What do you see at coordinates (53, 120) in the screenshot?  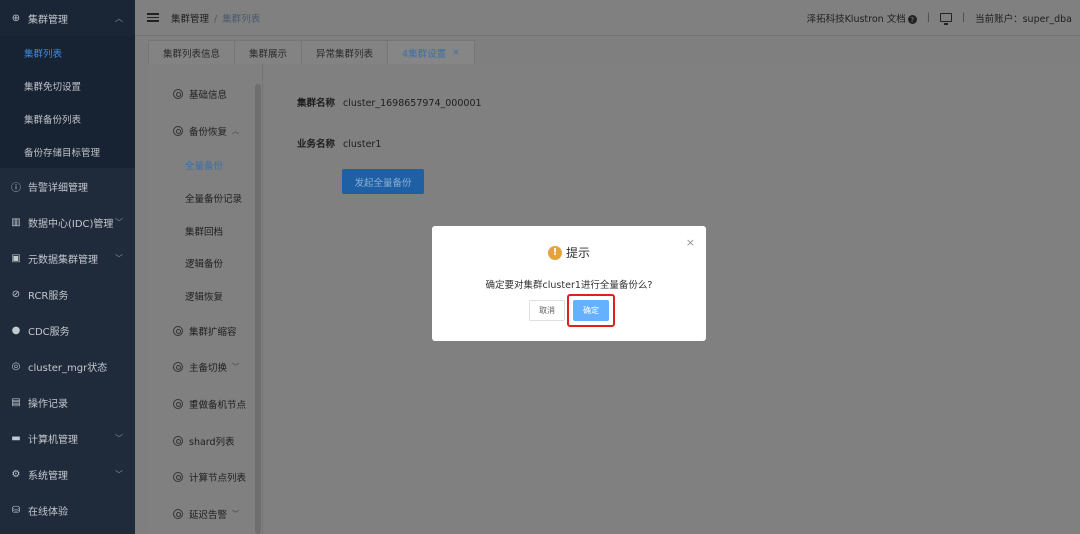 I see `sidebar-item-label: 集群备份列表` at bounding box center [53, 120].